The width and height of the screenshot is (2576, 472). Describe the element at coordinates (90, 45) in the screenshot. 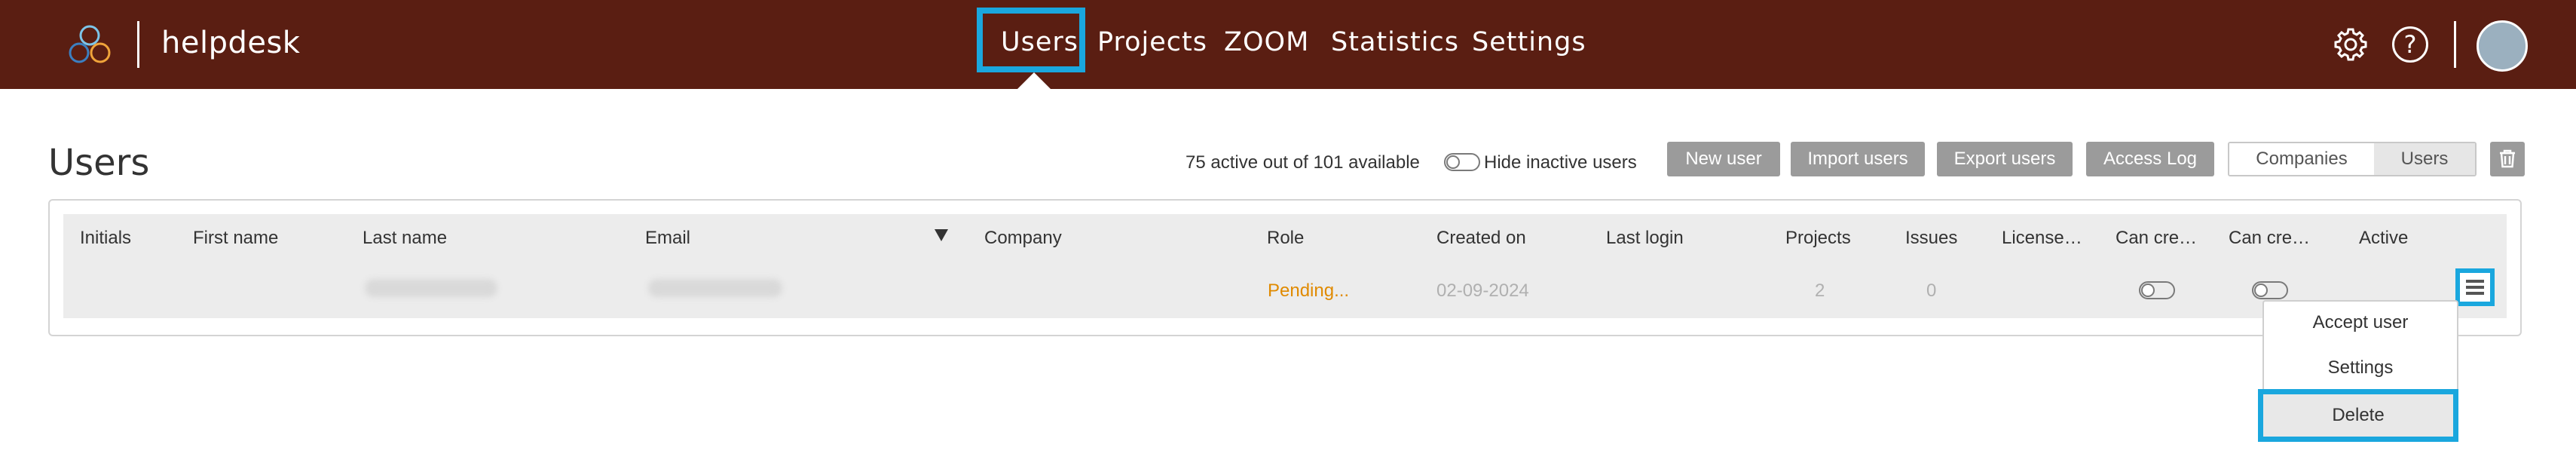

I see `helpdesk-logo-icon` at that location.